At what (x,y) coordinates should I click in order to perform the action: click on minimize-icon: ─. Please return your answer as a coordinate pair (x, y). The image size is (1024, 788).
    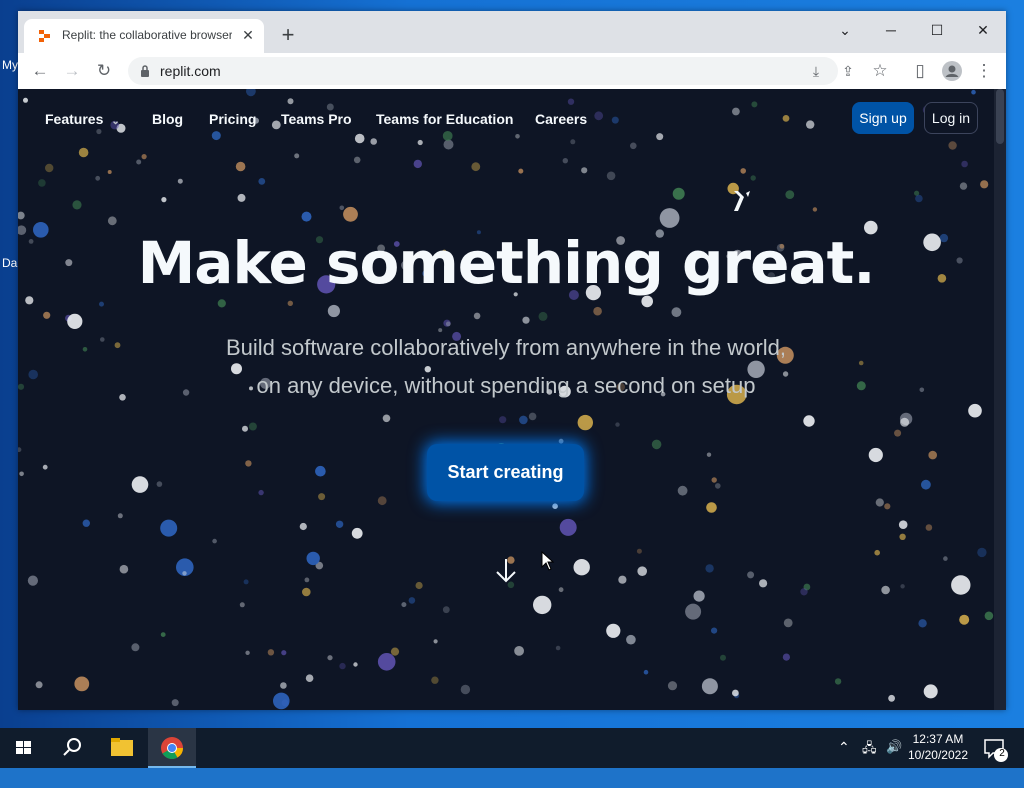
    Looking at the image, I should click on (891, 30).